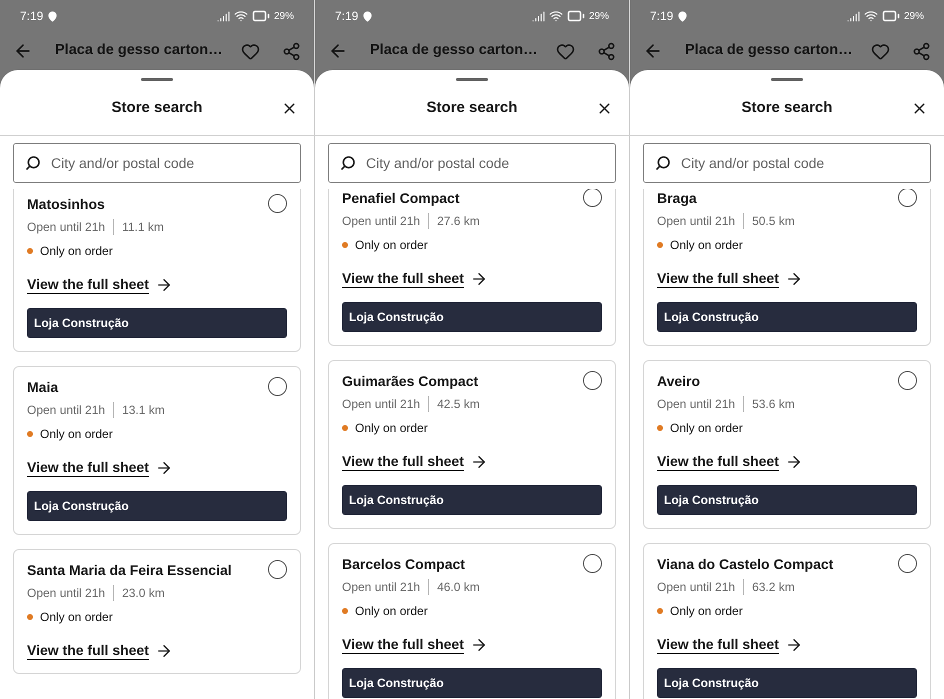  What do you see at coordinates (66, 204) in the screenshot?
I see `store-name: Matosinhos` at bounding box center [66, 204].